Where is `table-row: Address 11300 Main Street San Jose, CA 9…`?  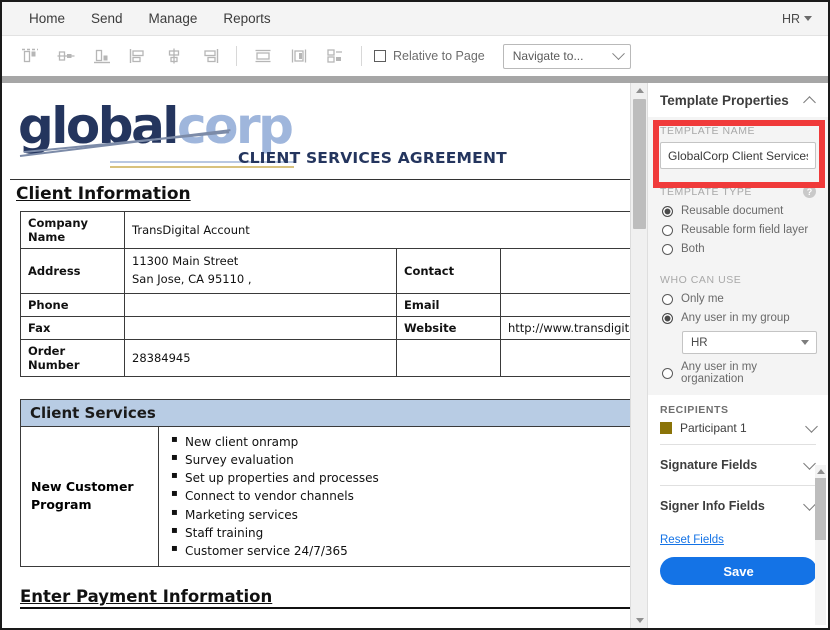
table-row: Address 11300 Main Street San Jose, CA 9… is located at coordinates (325, 271).